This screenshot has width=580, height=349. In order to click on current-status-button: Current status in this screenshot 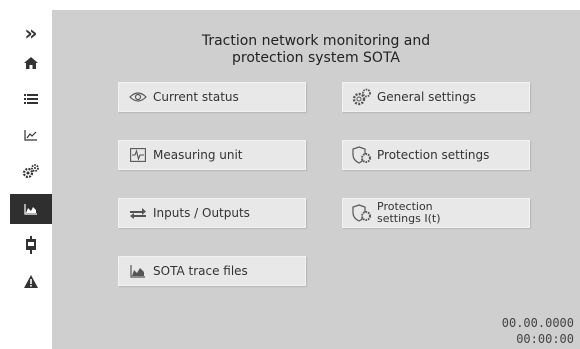, I will do `click(212, 97)`.